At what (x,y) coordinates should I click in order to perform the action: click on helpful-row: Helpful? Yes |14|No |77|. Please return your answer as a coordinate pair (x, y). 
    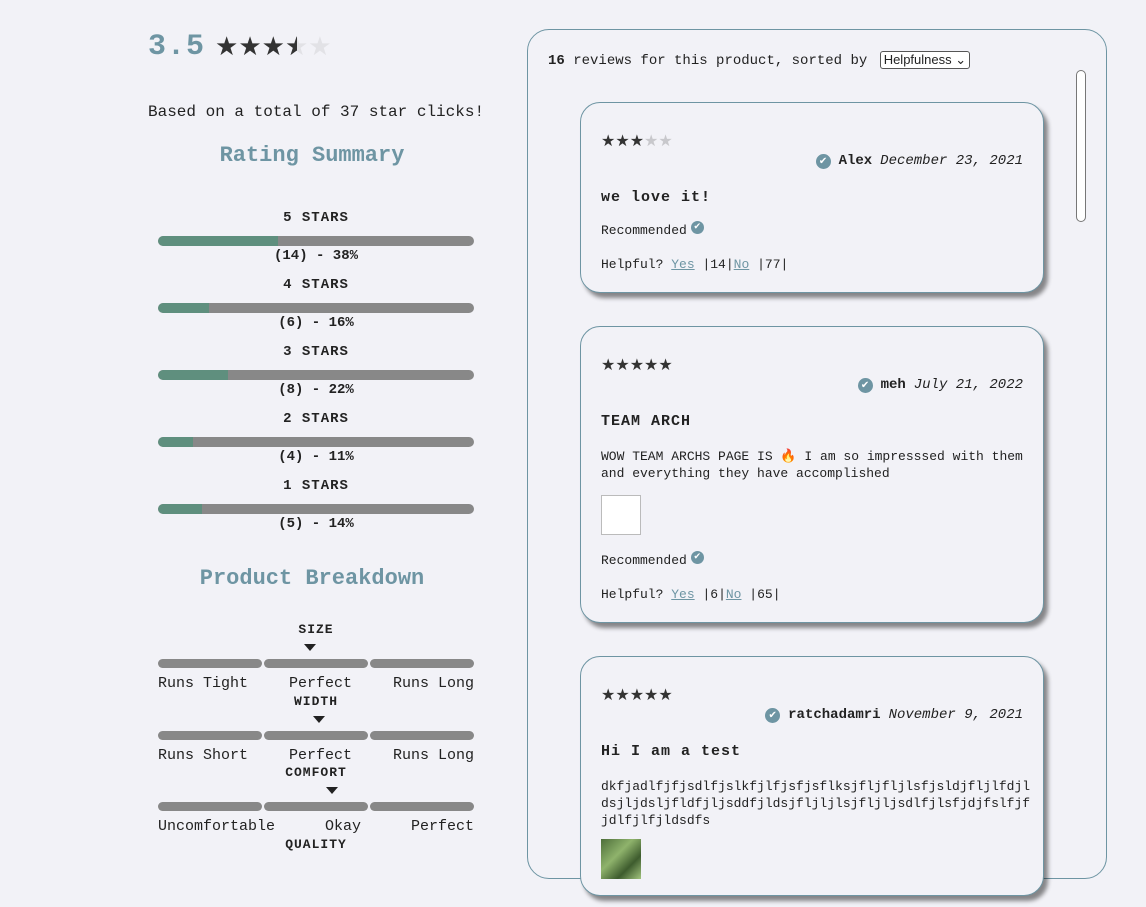
    Looking at the image, I should click on (695, 264).